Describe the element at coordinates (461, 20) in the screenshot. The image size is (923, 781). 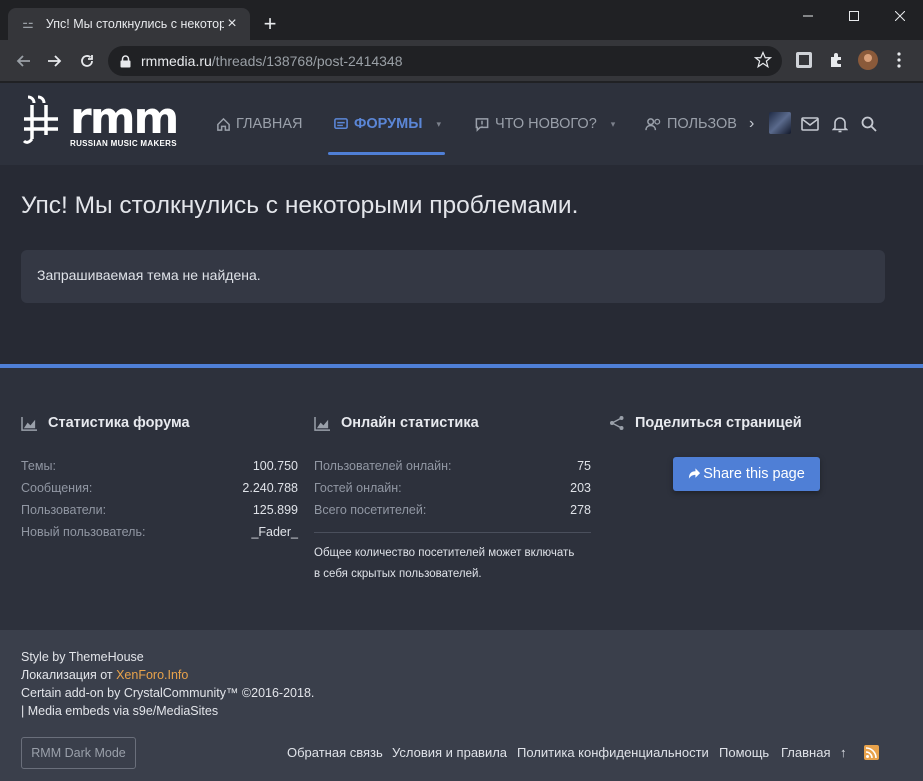
I see `tab-strip: ⚍ Упс! Мы столкнулись с некоторы × +` at that location.